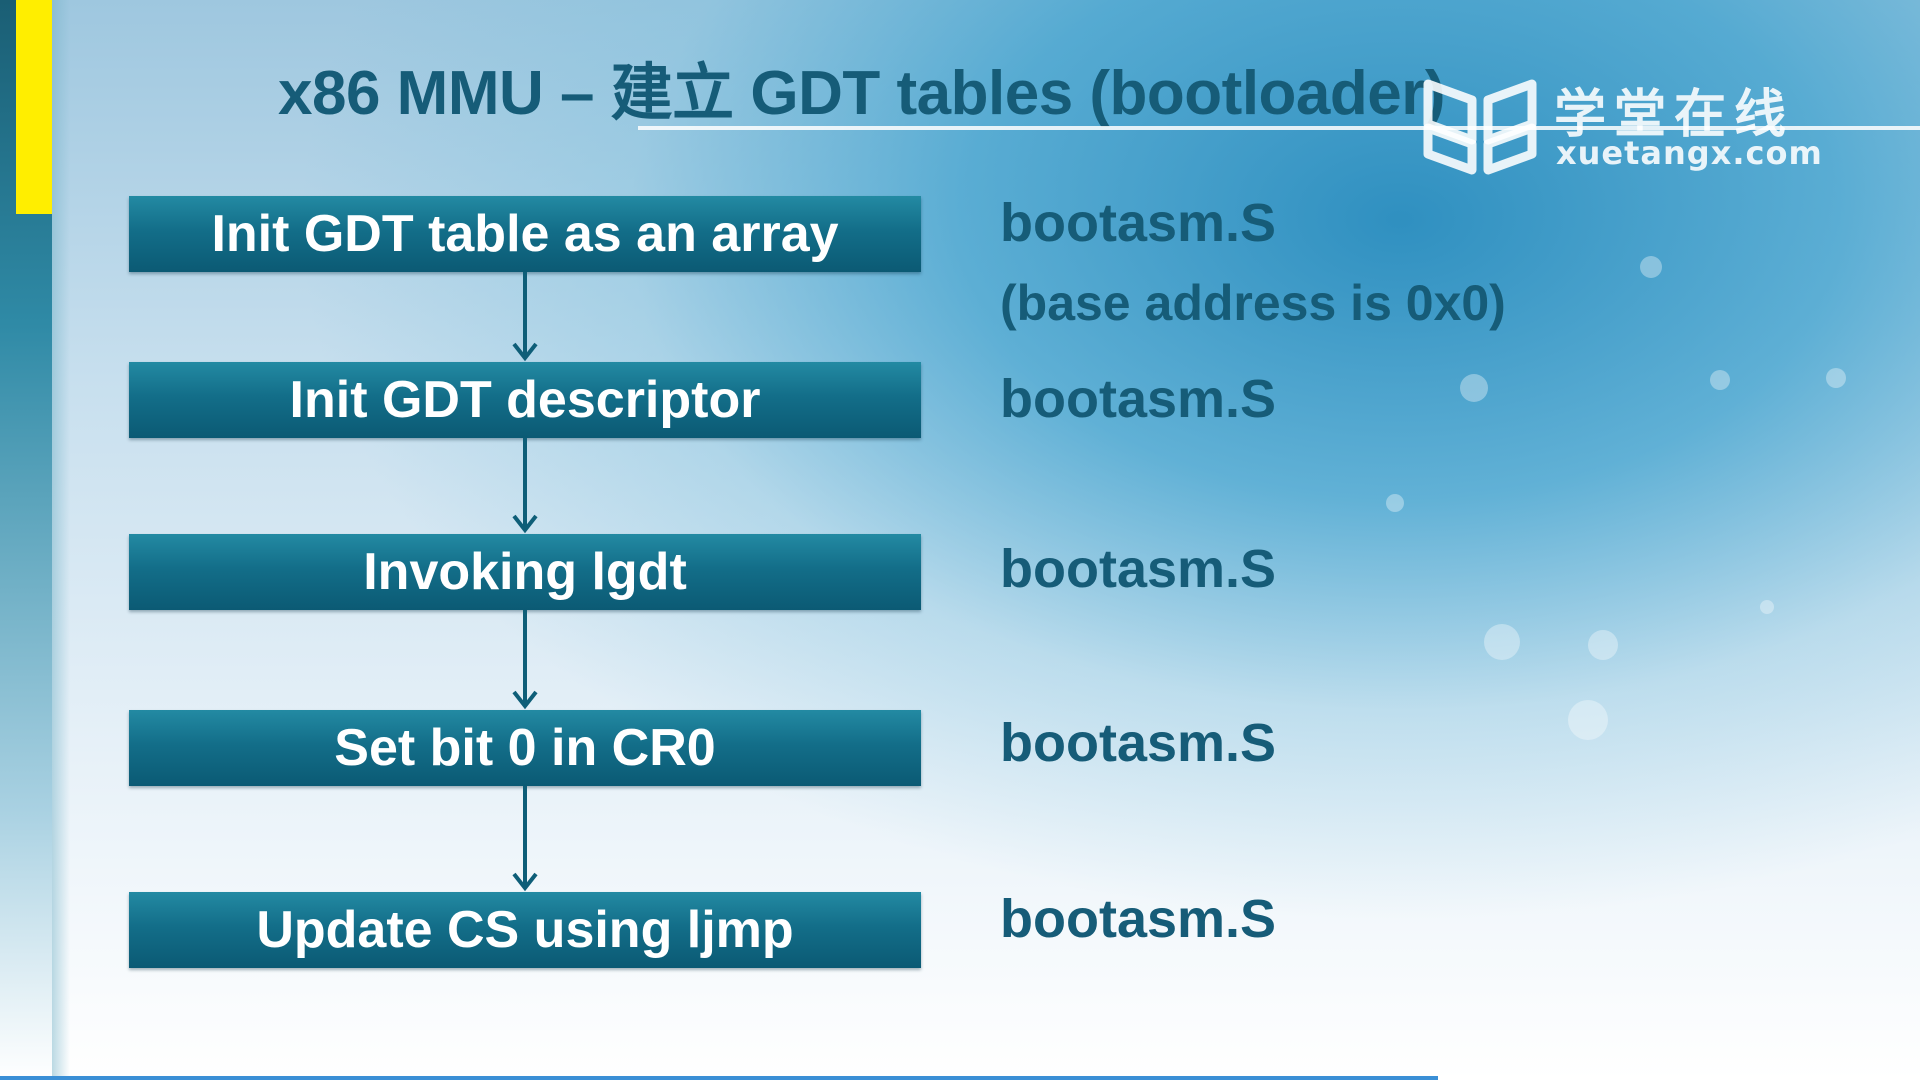  I want to click on watermark-domain: xuetangx.com, so click(1689, 153).